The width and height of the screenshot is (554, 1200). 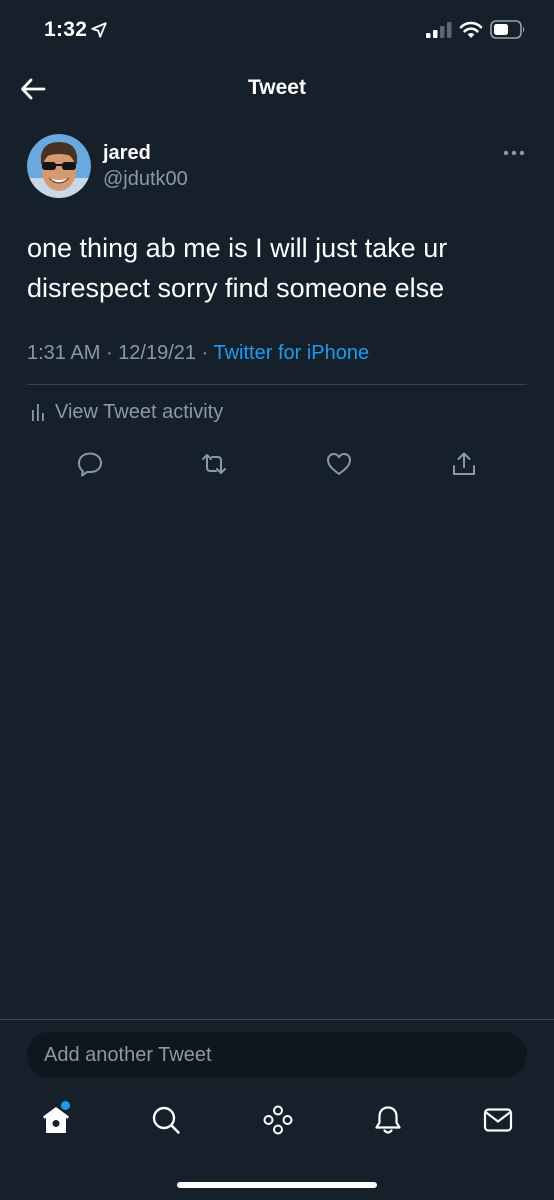 What do you see at coordinates (157, 353) in the screenshot?
I see `tweet-date: 12/19/21` at bounding box center [157, 353].